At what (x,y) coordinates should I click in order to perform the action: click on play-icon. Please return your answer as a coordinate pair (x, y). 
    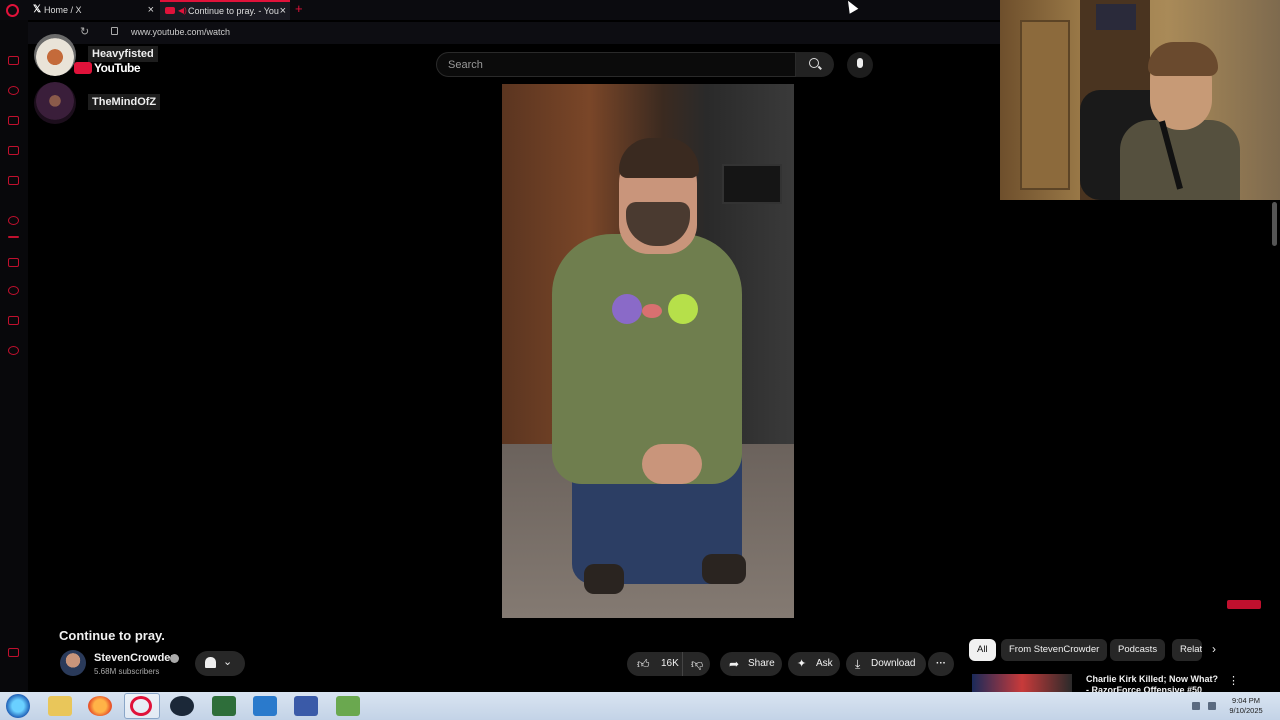
    Looking at the image, I should click on (83, 67).